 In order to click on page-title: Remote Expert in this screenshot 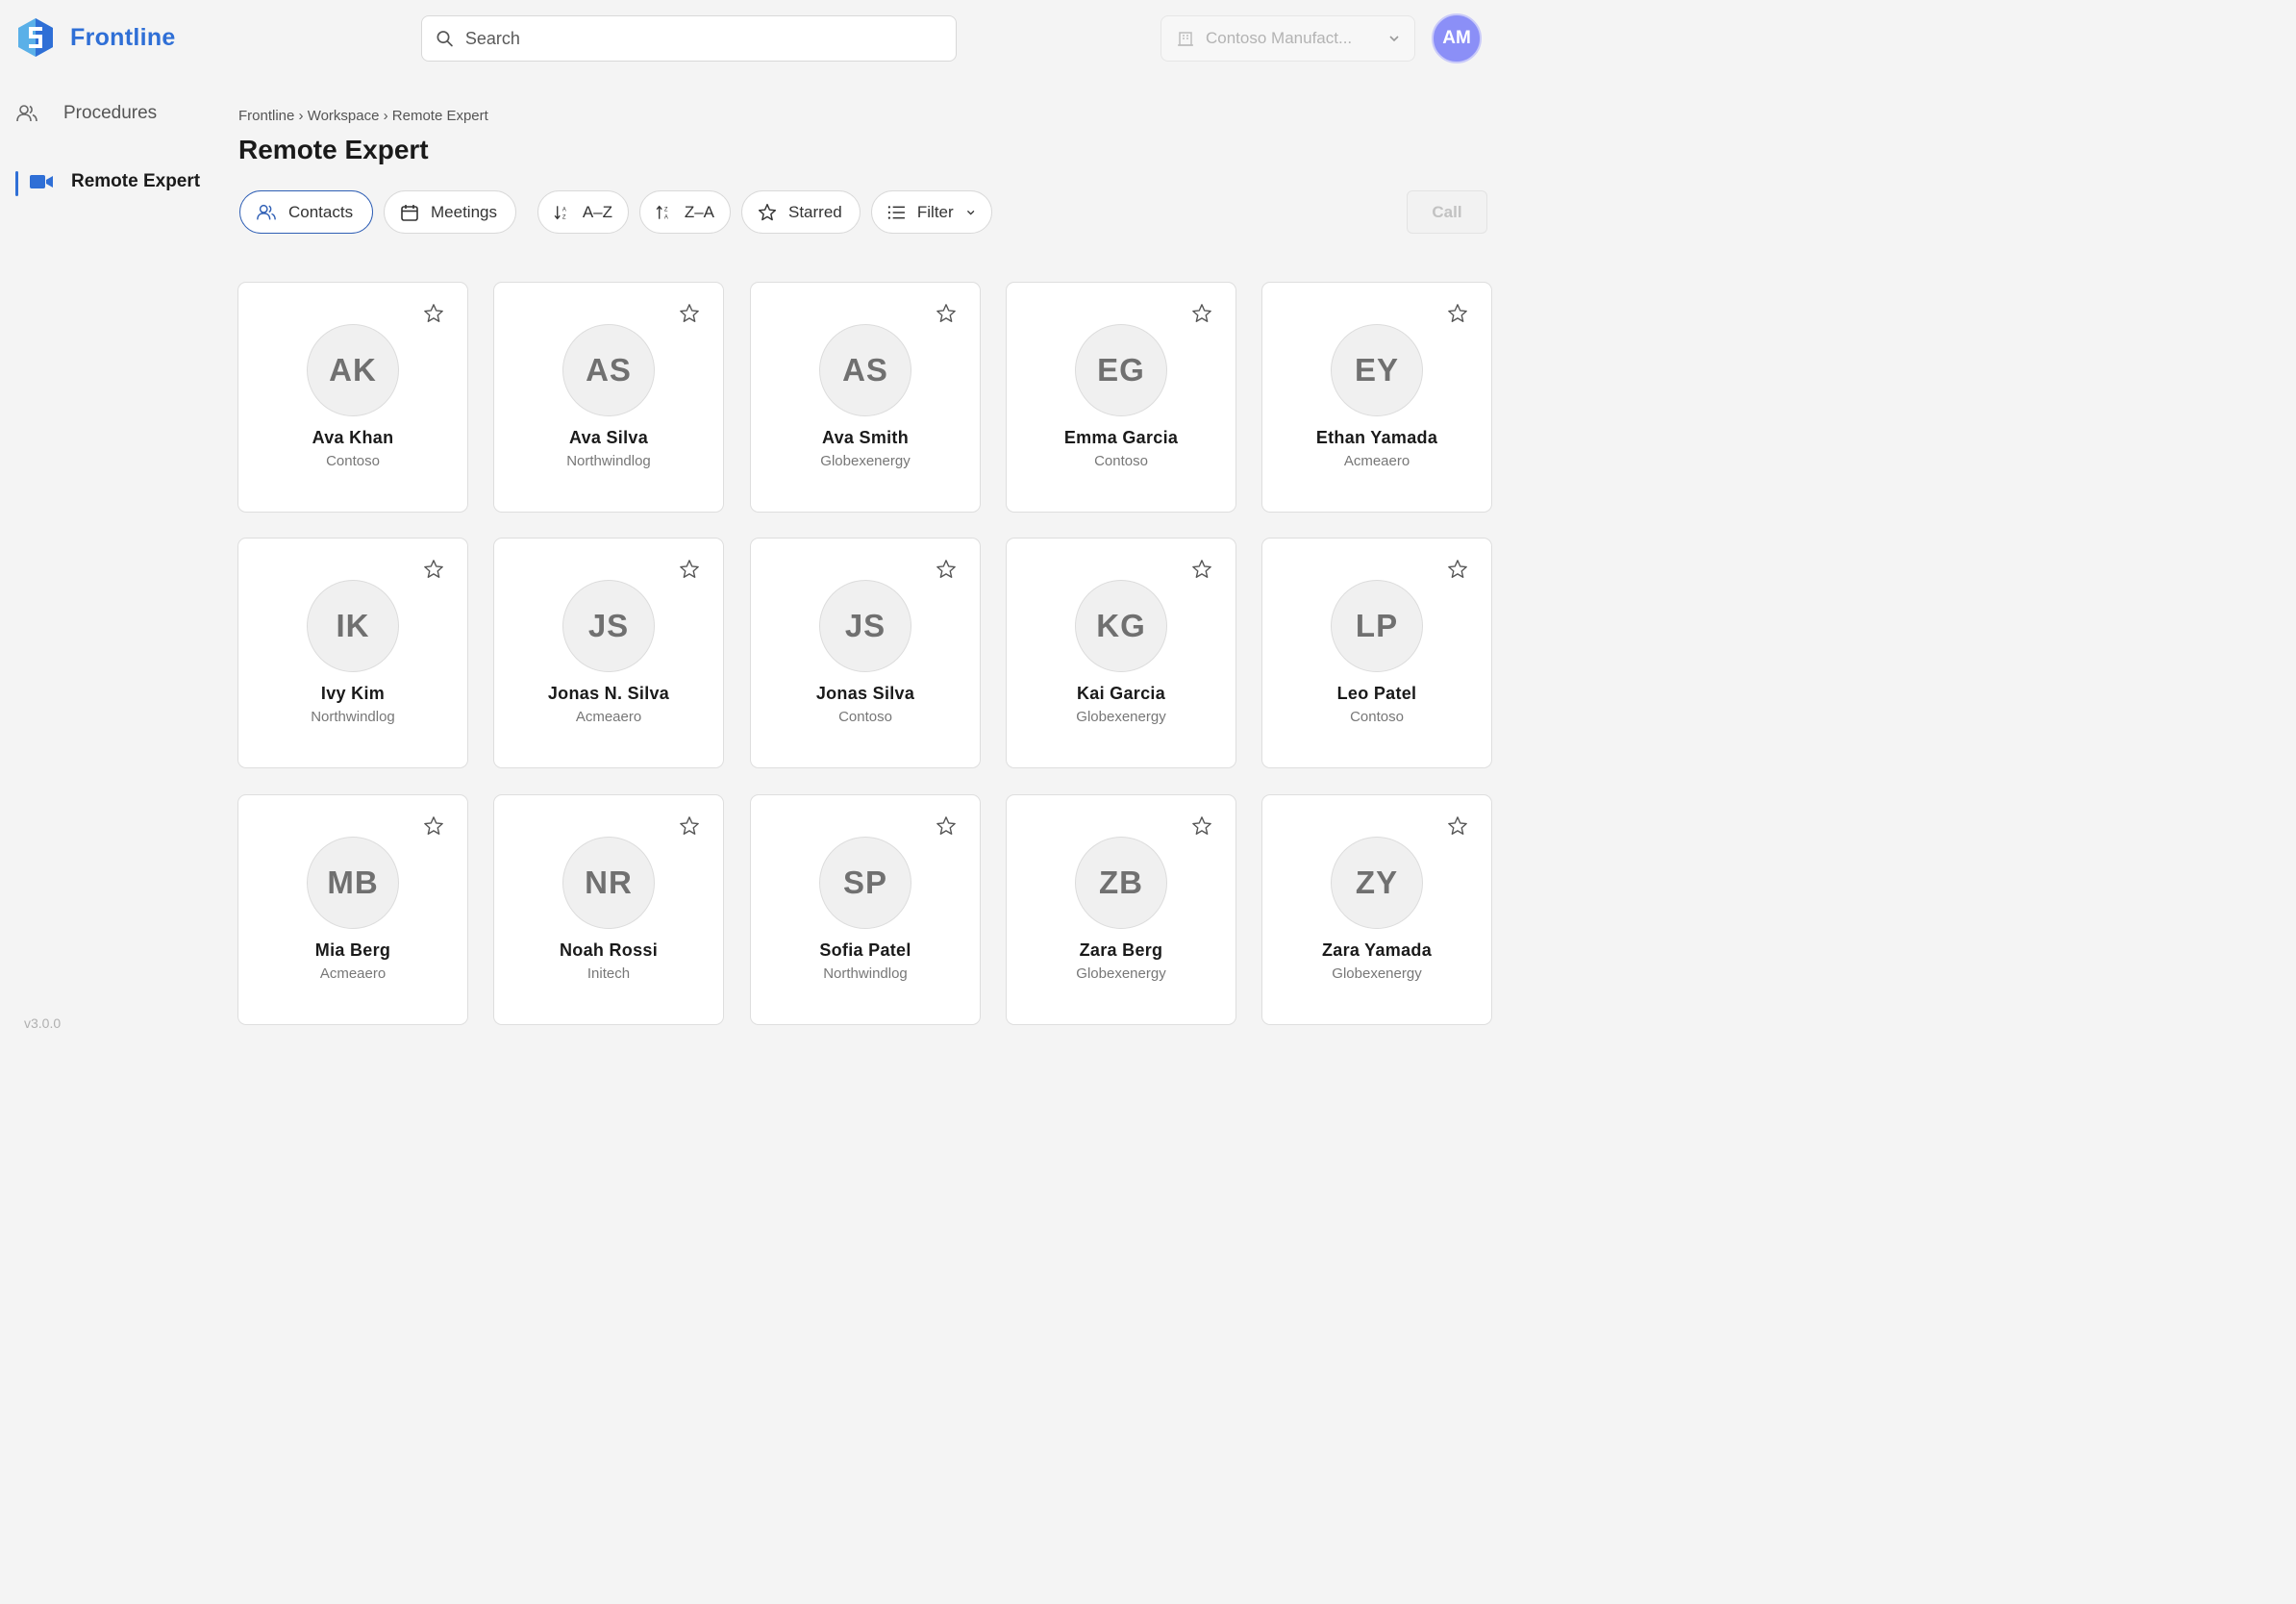, I will do `click(333, 149)`.